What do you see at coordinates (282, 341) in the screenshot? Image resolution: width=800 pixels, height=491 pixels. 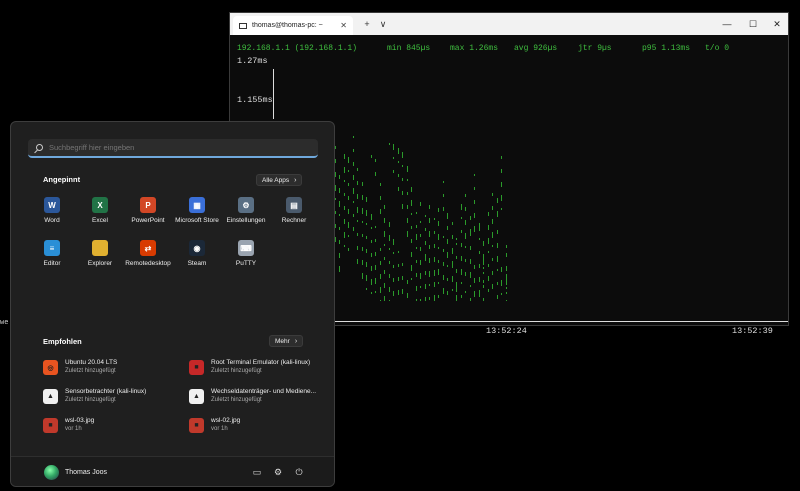 I see `more-label: Mehr` at bounding box center [282, 341].